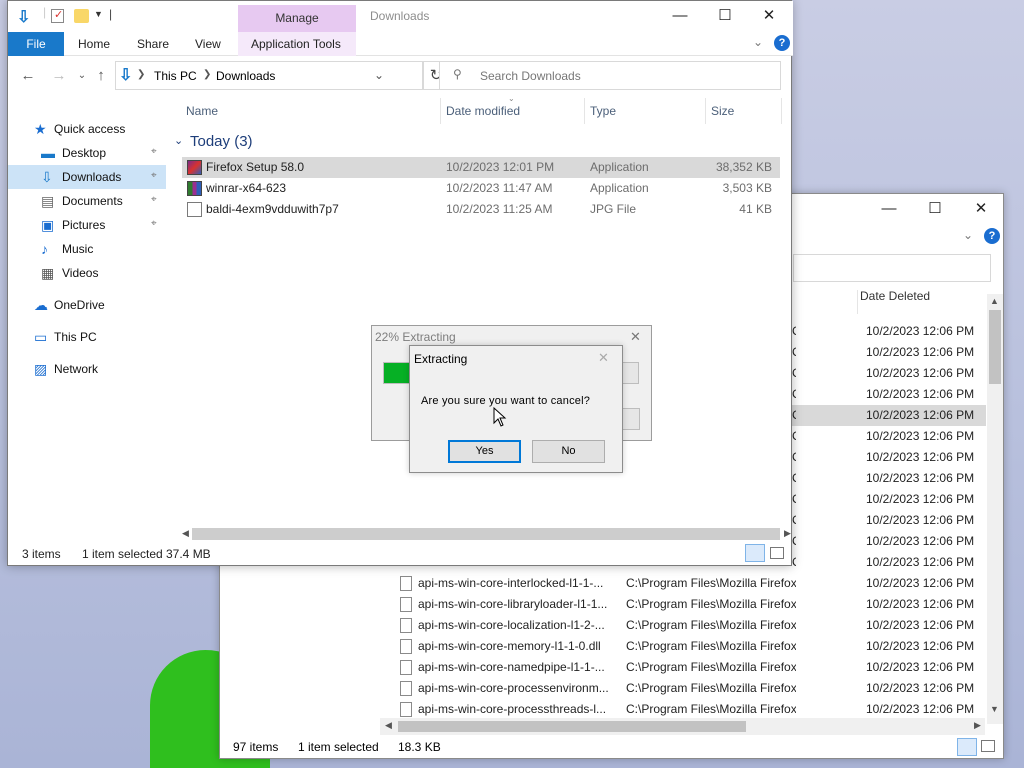 The height and width of the screenshot is (768, 1024). What do you see at coordinates (178, 140) in the screenshot?
I see `group-collapse-icon: ⌄` at bounding box center [178, 140].